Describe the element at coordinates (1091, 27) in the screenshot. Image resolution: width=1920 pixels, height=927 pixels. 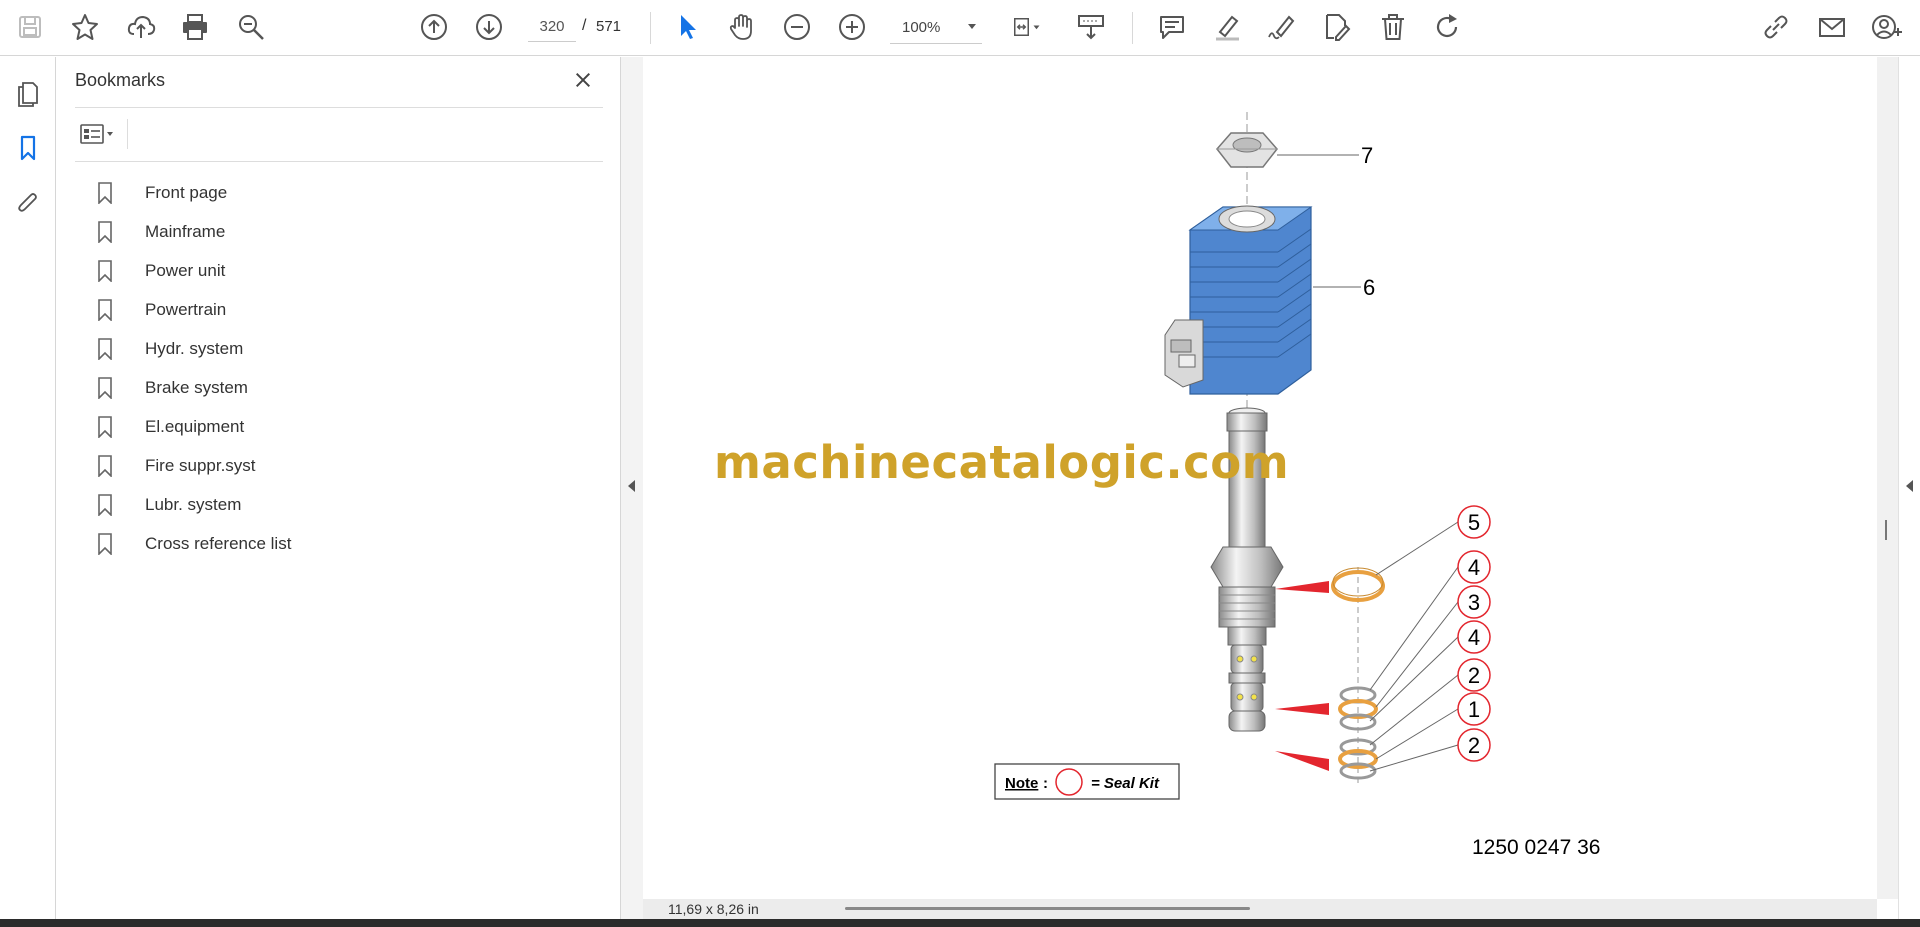
I see `scroll-mode-icon` at that location.